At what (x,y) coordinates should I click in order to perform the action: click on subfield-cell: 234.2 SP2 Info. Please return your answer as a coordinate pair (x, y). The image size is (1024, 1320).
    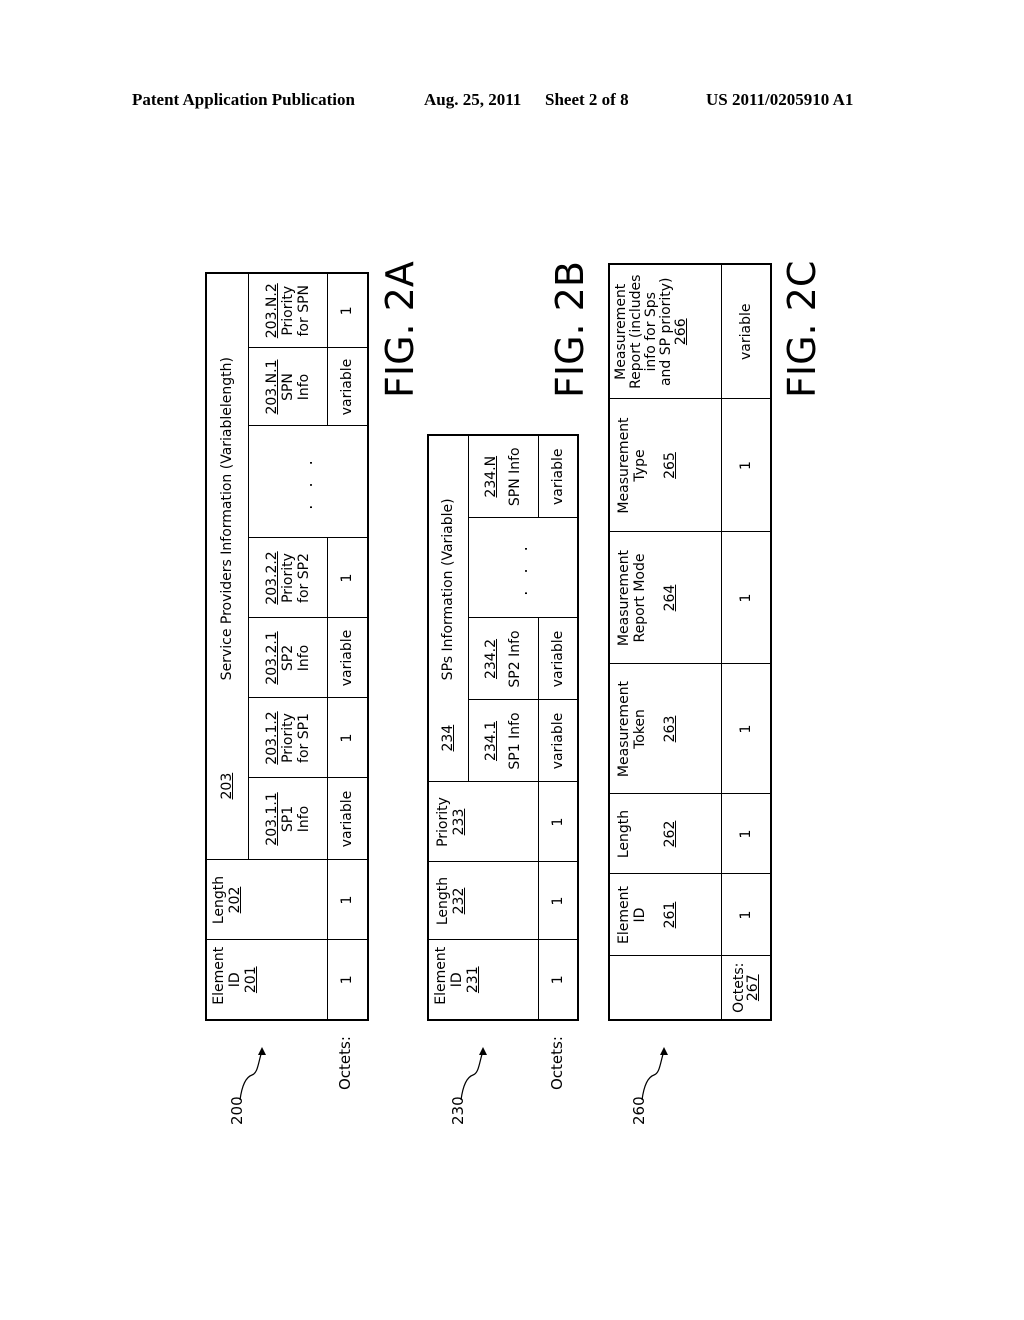
    Looking at the image, I should click on (503, 659).